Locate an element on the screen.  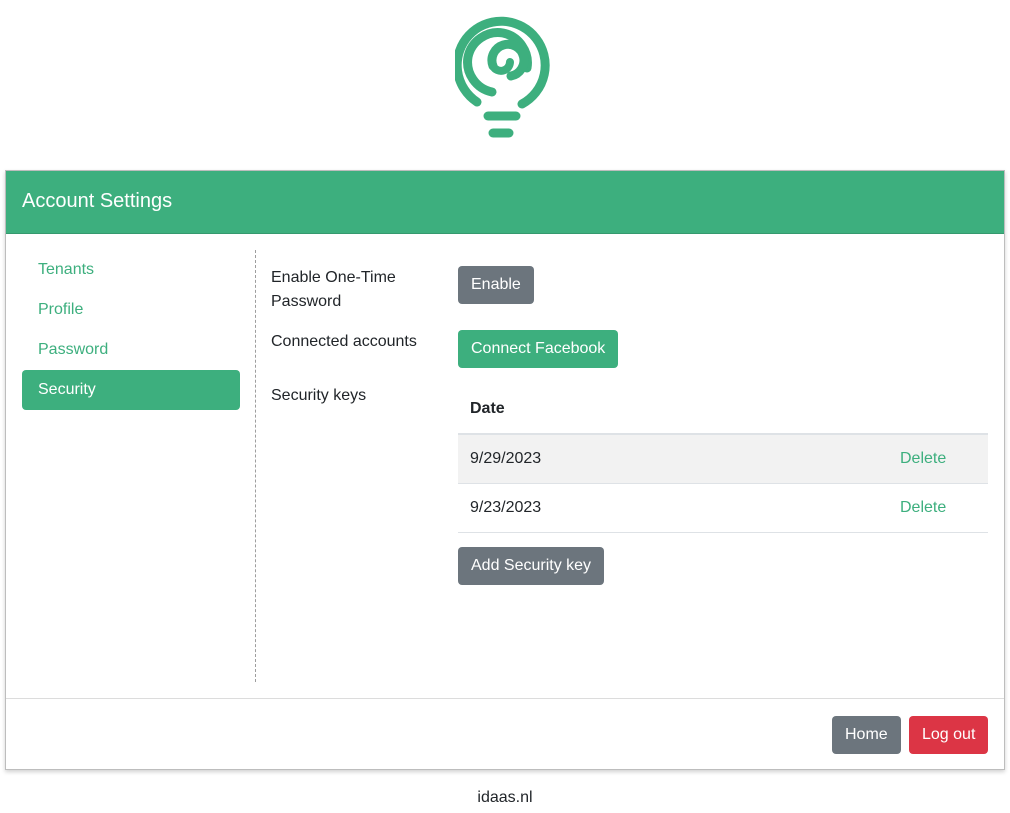
key-date: 9/29/2023 is located at coordinates (506, 458).